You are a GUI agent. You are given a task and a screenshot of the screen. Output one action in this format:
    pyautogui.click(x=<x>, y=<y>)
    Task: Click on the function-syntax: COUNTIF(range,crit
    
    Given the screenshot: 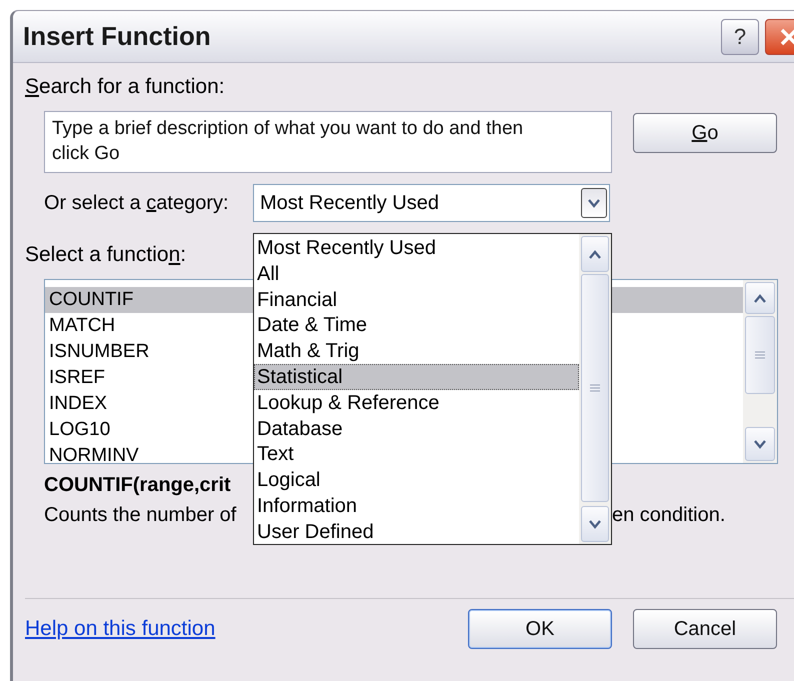 What is the action you would take?
    pyautogui.click(x=137, y=485)
    